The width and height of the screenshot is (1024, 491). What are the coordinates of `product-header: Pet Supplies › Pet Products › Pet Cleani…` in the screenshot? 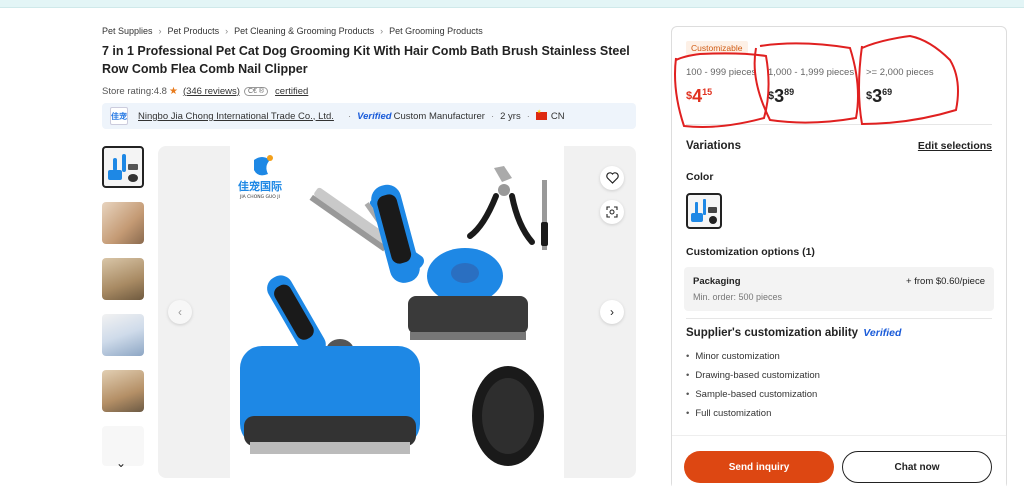 It's located at (369, 75).